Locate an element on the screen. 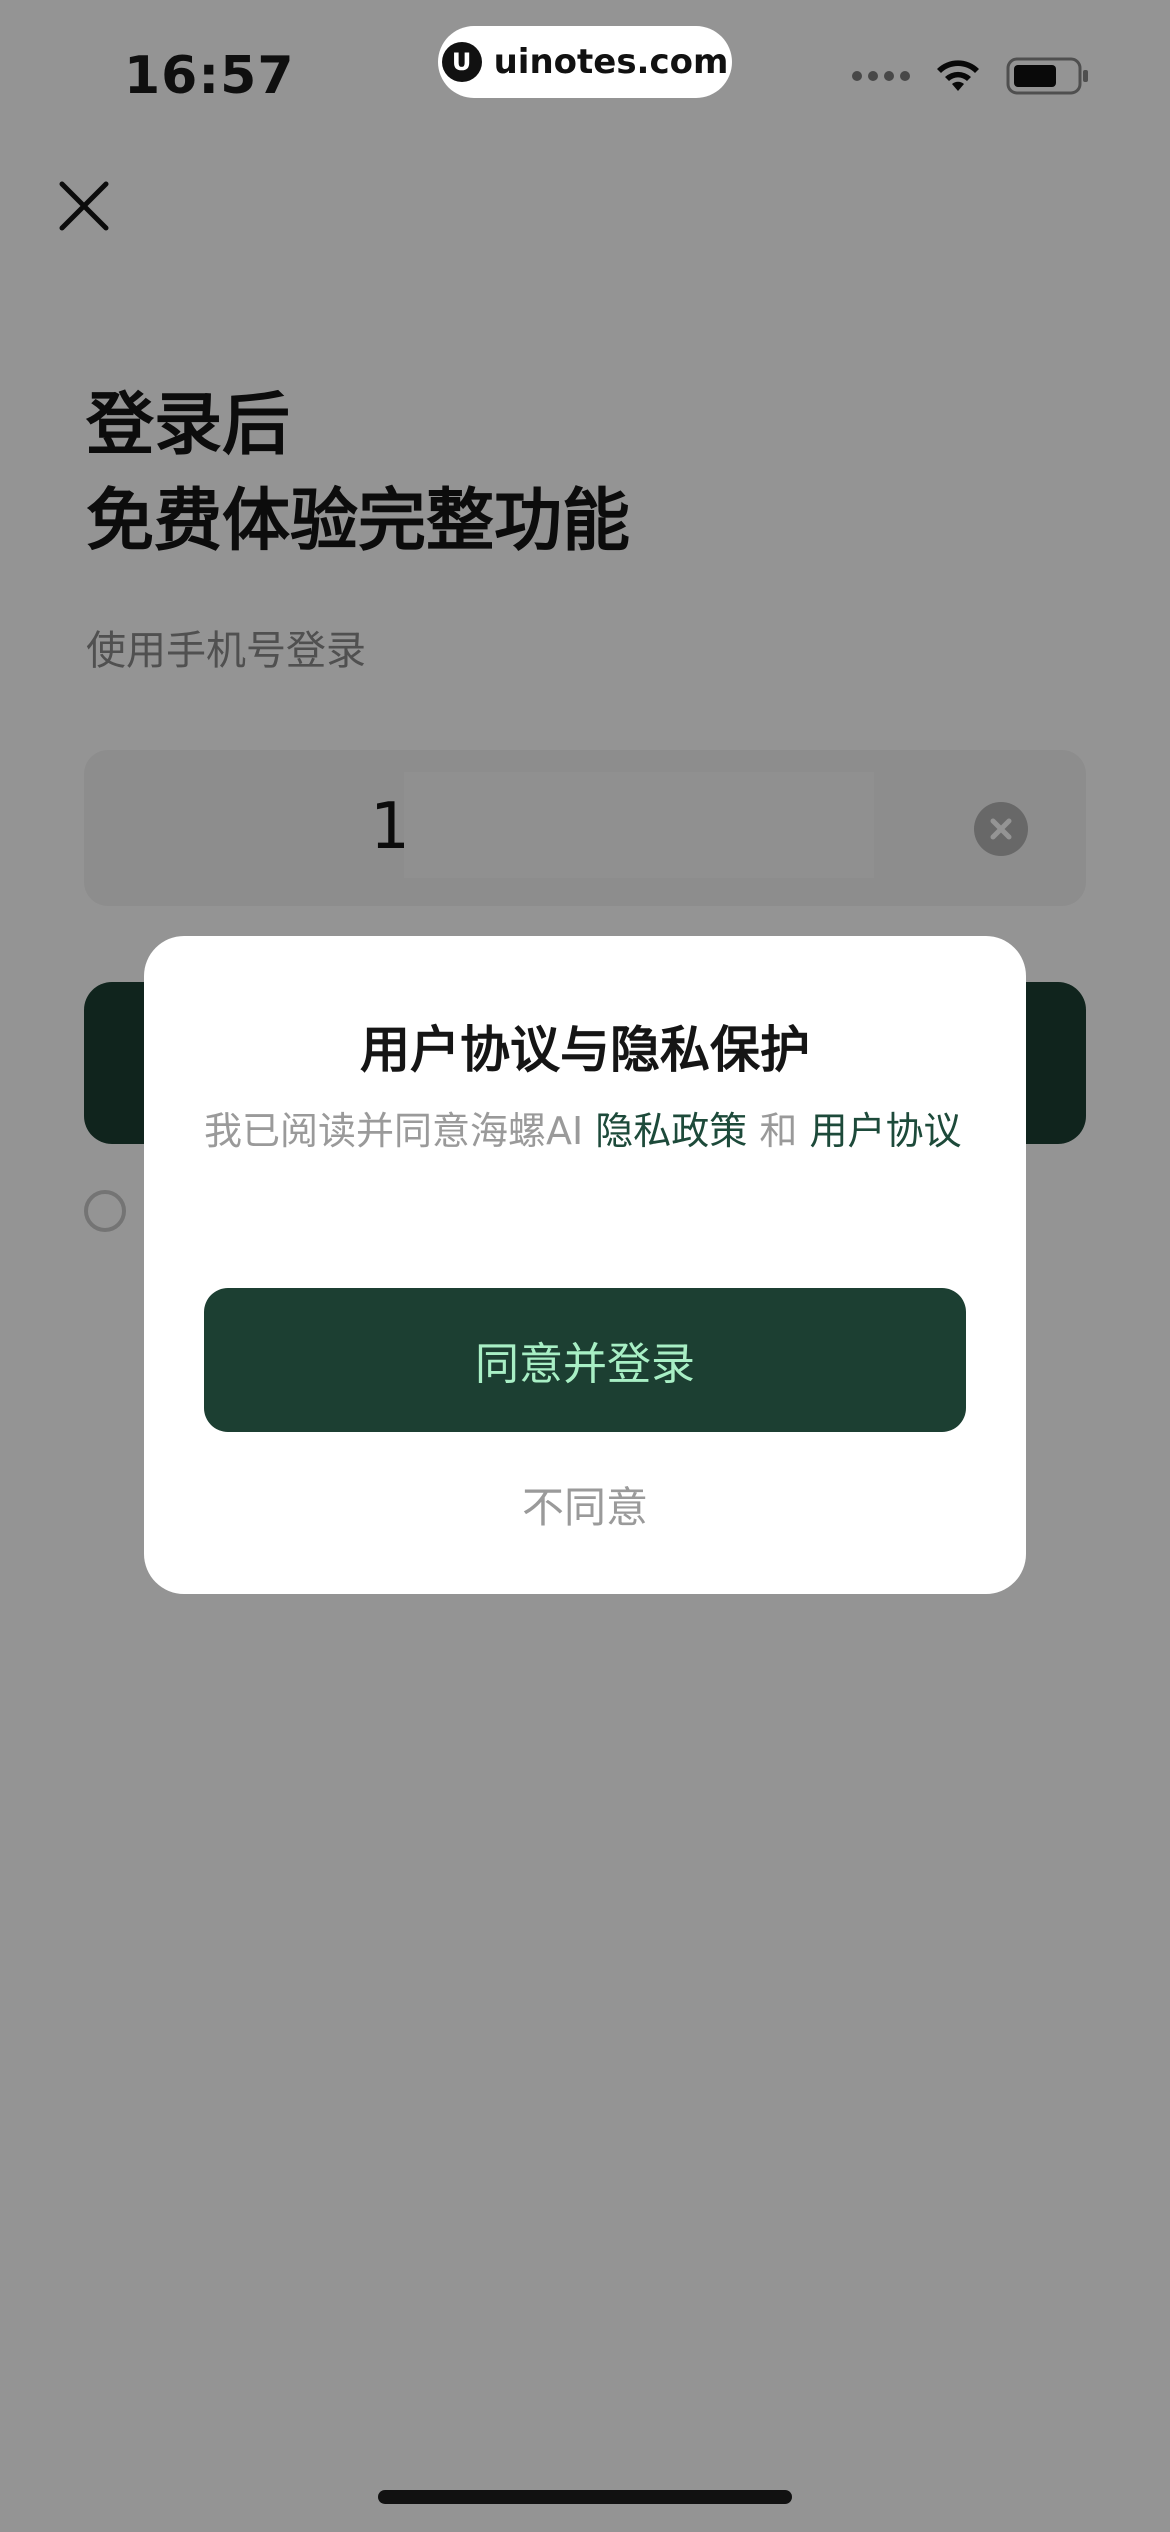  privacy-policy-link: 隐私政策 is located at coordinates (671, 1131).